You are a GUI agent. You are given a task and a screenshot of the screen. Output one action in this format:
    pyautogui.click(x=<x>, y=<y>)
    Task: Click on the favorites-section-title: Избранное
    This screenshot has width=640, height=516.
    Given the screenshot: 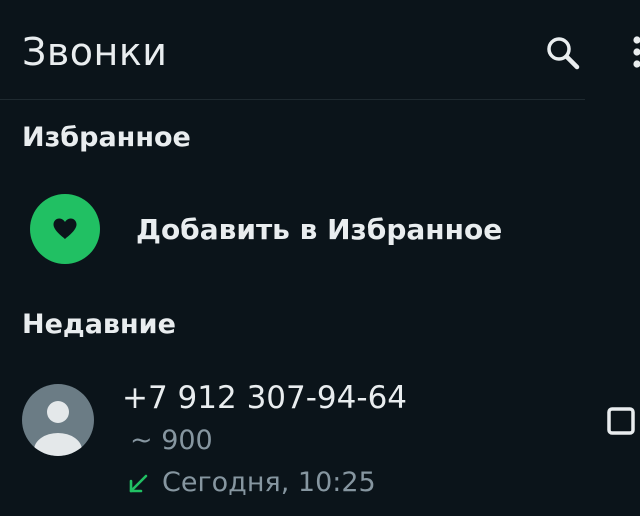 What is the action you would take?
    pyautogui.click(x=106, y=137)
    